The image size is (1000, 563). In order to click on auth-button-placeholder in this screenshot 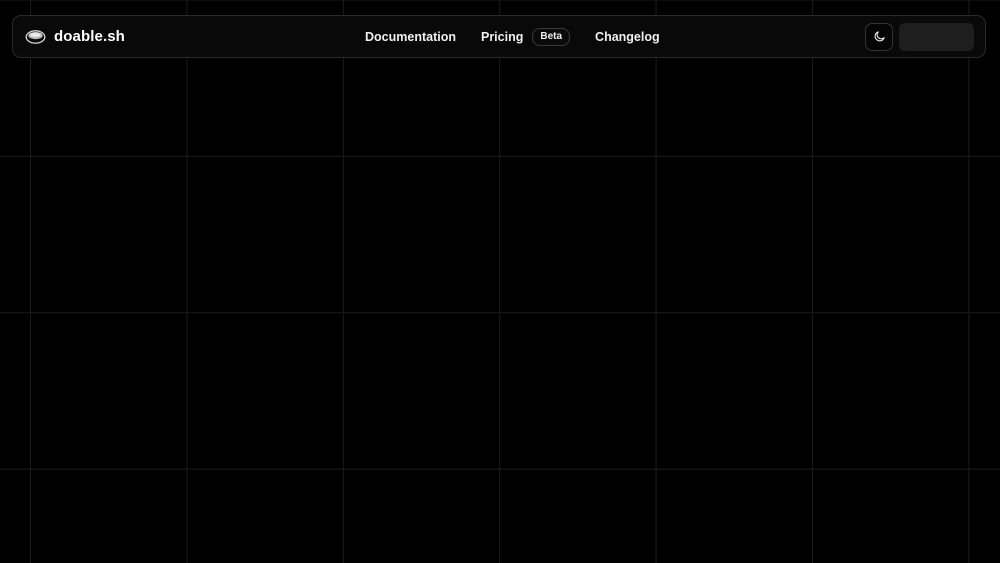, I will do `click(936, 36)`.